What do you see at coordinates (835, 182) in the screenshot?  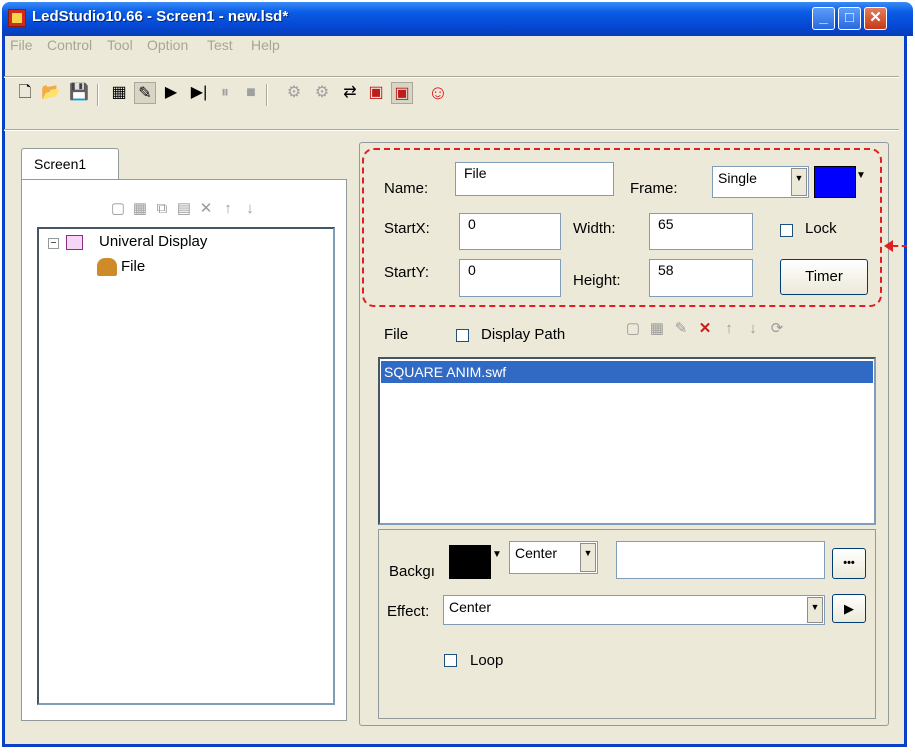 I see `frame-color-picker` at bounding box center [835, 182].